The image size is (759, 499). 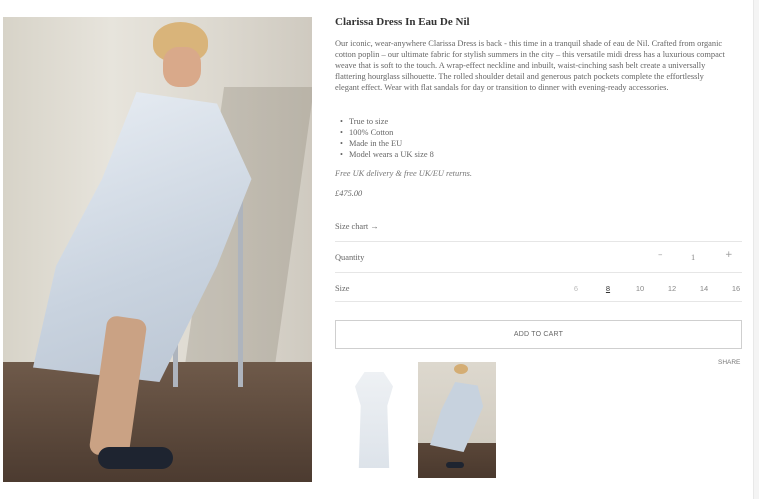 I want to click on size-option-16: 16, so click(x=736, y=288).